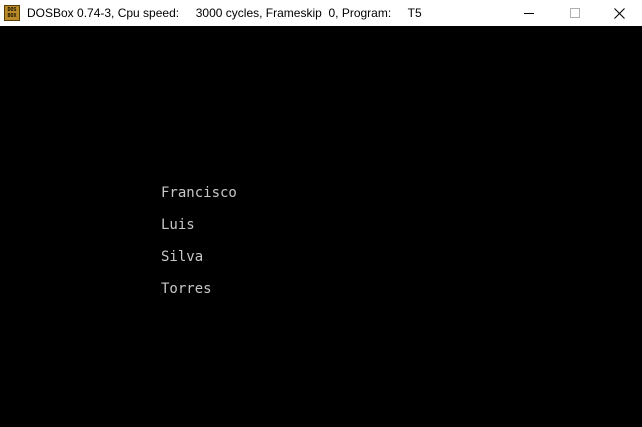 The height and width of the screenshot is (427, 642). Describe the element at coordinates (178, 225) in the screenshot. I see `output-line-luis: Luis` at that location.